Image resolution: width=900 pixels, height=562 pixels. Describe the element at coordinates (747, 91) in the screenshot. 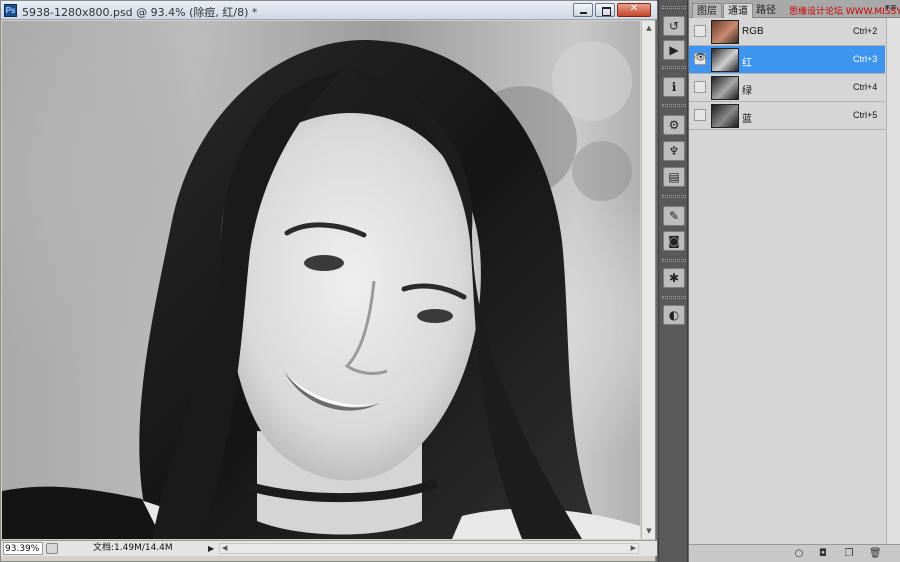

I see `channel-name: 绿` at that location.